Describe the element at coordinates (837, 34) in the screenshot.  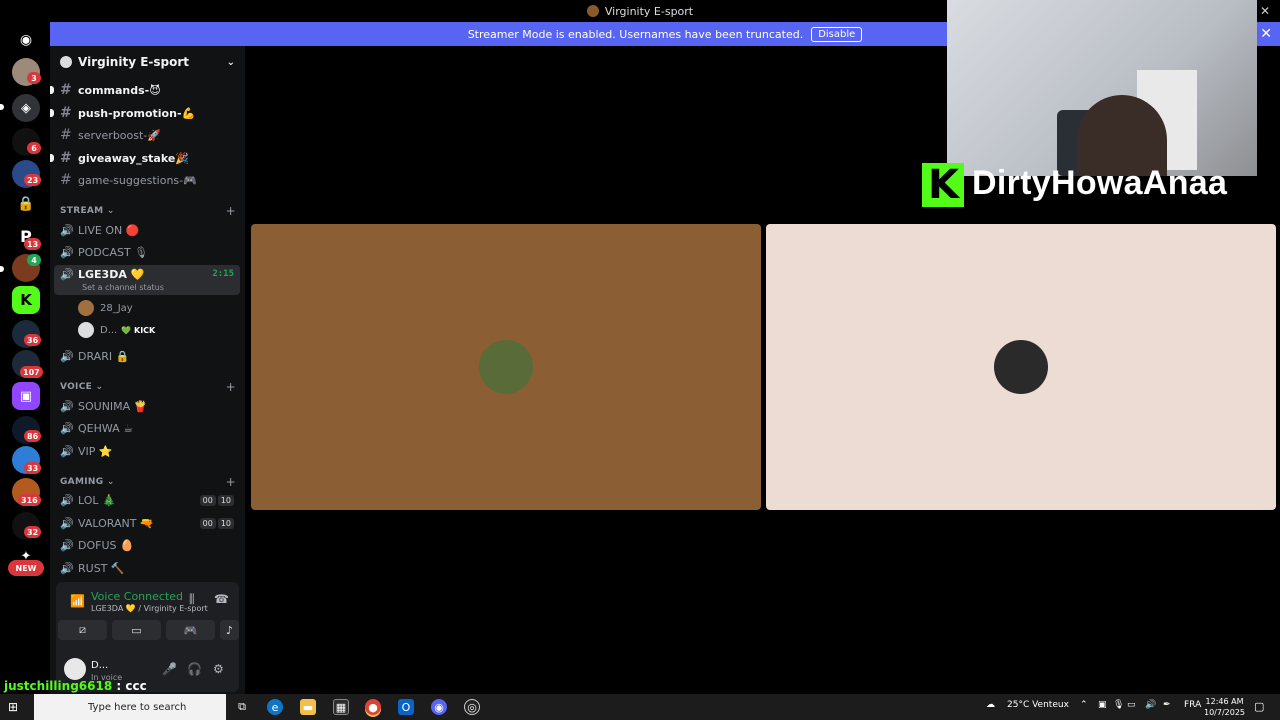
I see `disable-button: Disable` at that location.